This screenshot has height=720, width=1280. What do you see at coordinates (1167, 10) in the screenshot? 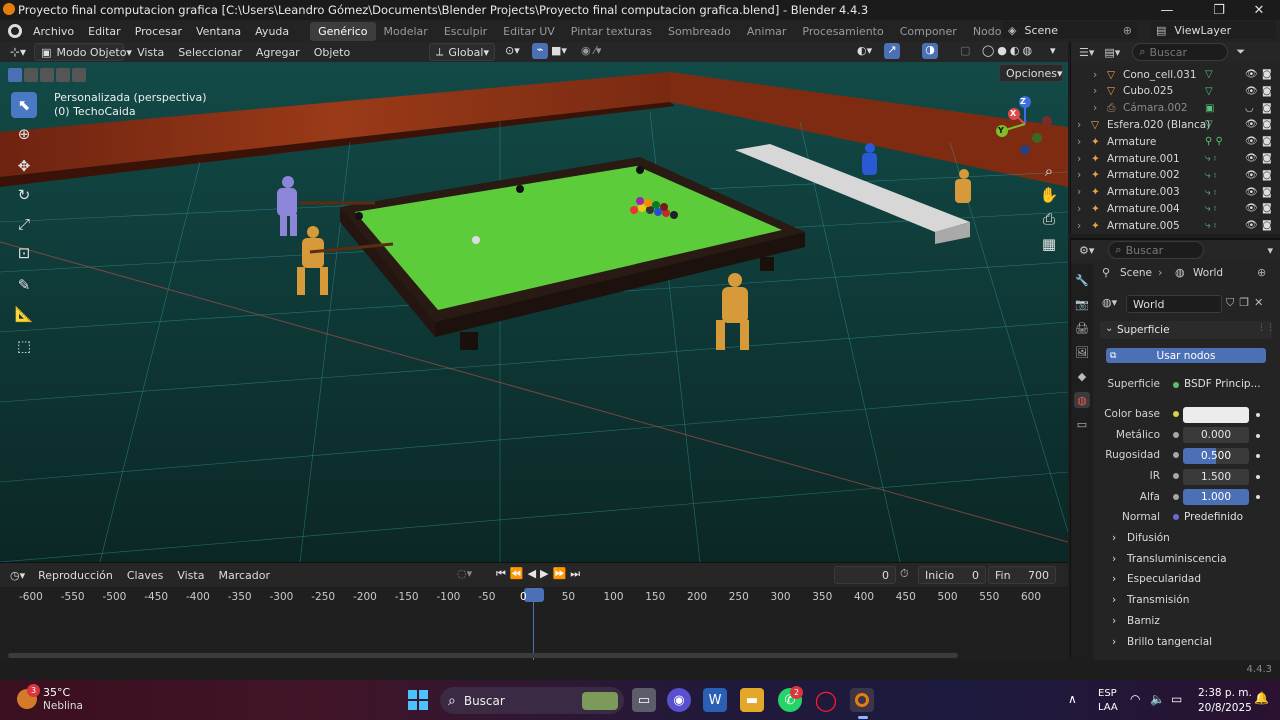
I see `minimize-button: —` at bounding box center [1167, 10].